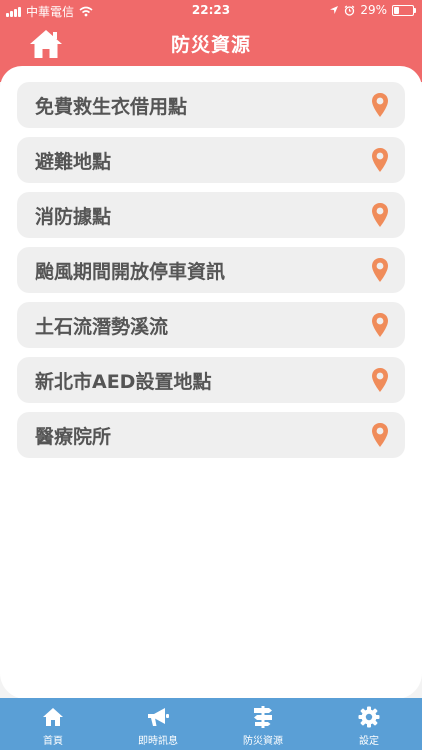 The height and width of the screenshot is (750, 422). Describe the element at coordinates (404, 10) in the screenshot. I see `battery-icon` at that location.